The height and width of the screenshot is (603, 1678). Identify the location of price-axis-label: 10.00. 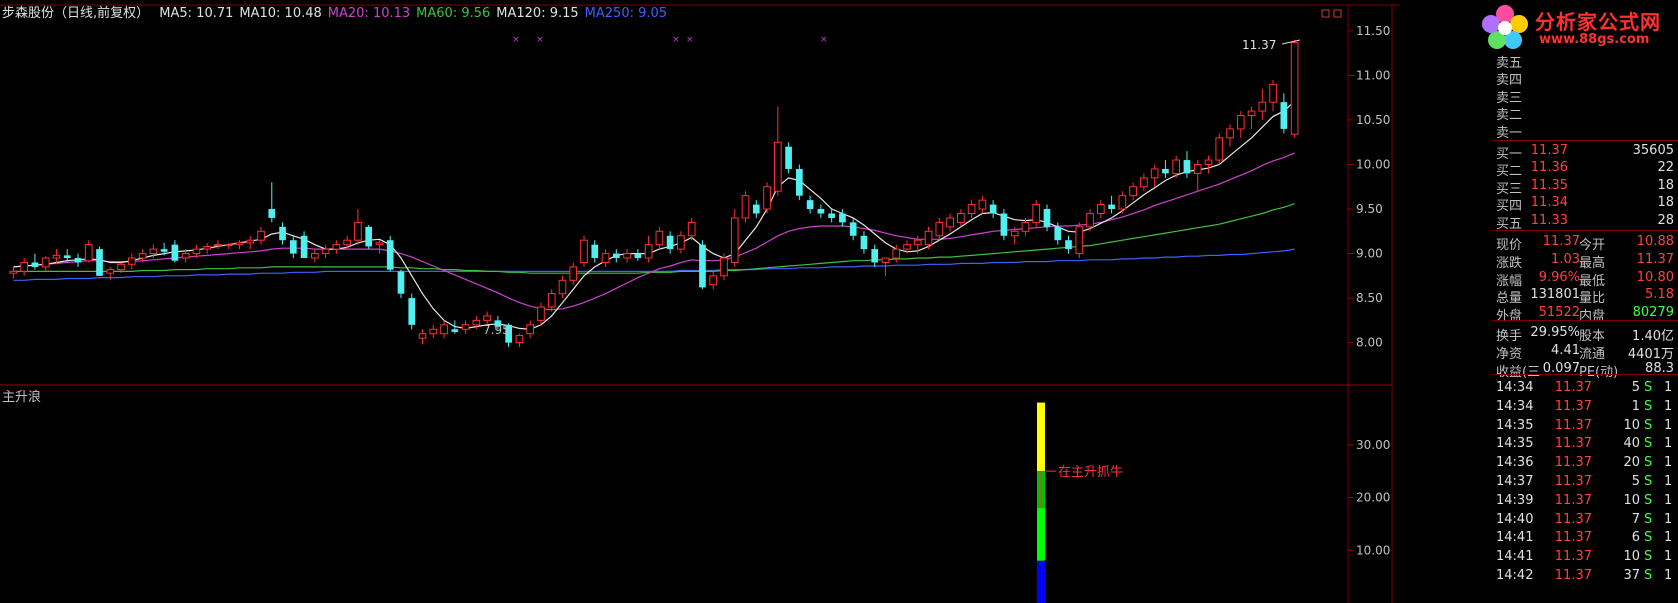
(1373, 165).